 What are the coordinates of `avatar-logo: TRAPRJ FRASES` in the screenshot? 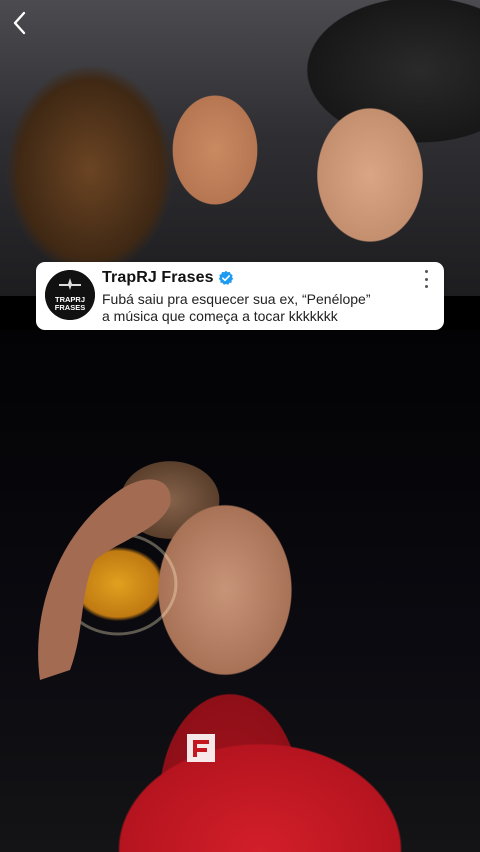 It's located at (70, 295).